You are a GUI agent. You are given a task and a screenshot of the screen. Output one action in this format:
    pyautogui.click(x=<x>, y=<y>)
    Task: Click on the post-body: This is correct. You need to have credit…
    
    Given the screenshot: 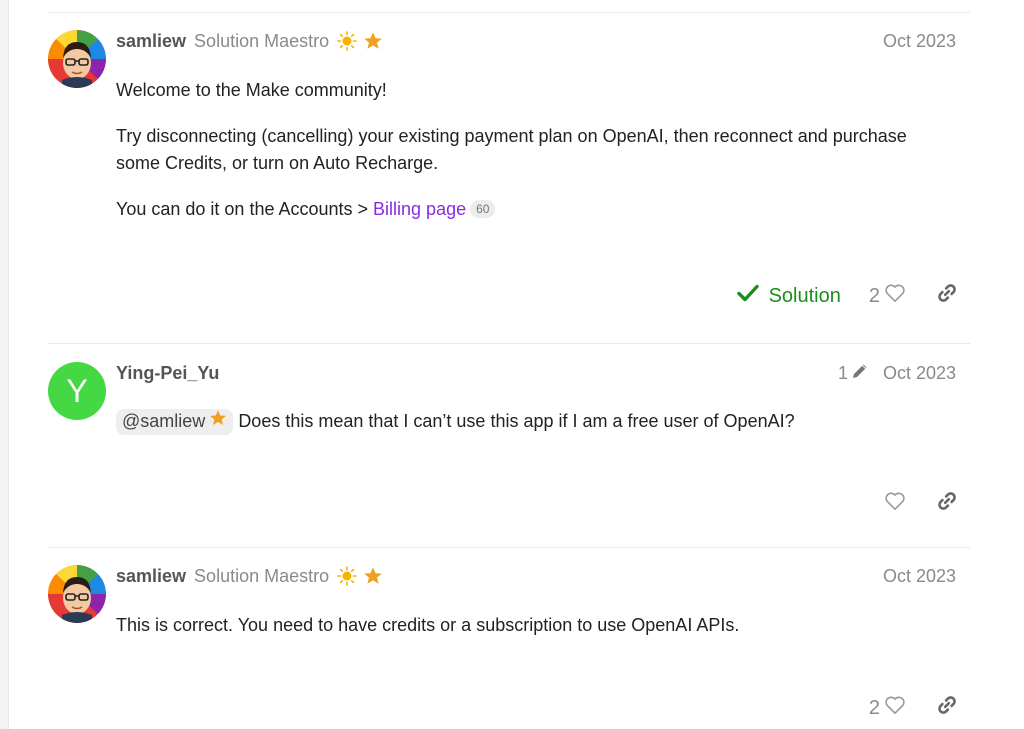 What is the action you would take?
    pyautogui.click(x=523, y=635)
    